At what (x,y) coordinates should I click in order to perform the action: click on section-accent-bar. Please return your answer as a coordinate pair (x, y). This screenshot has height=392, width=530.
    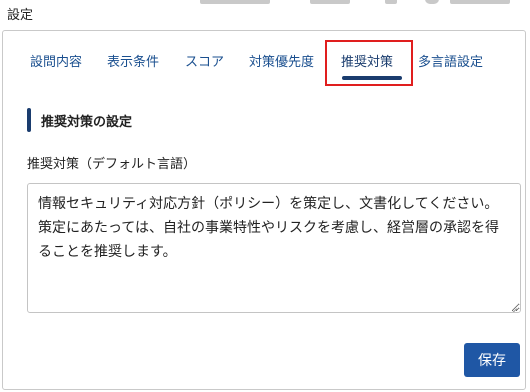
    Looking at the image, I should click on (29, 120).